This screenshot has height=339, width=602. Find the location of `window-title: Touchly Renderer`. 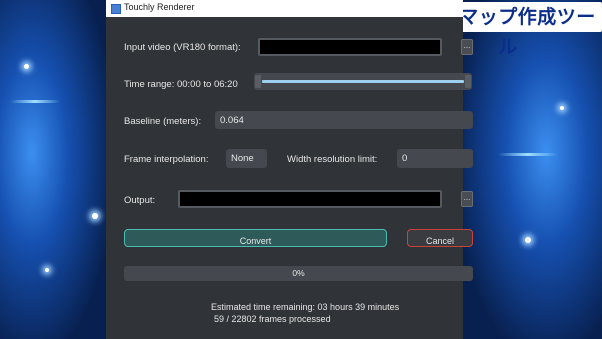

window-title: Touchly Renderer is located at coordinates (159, 7).